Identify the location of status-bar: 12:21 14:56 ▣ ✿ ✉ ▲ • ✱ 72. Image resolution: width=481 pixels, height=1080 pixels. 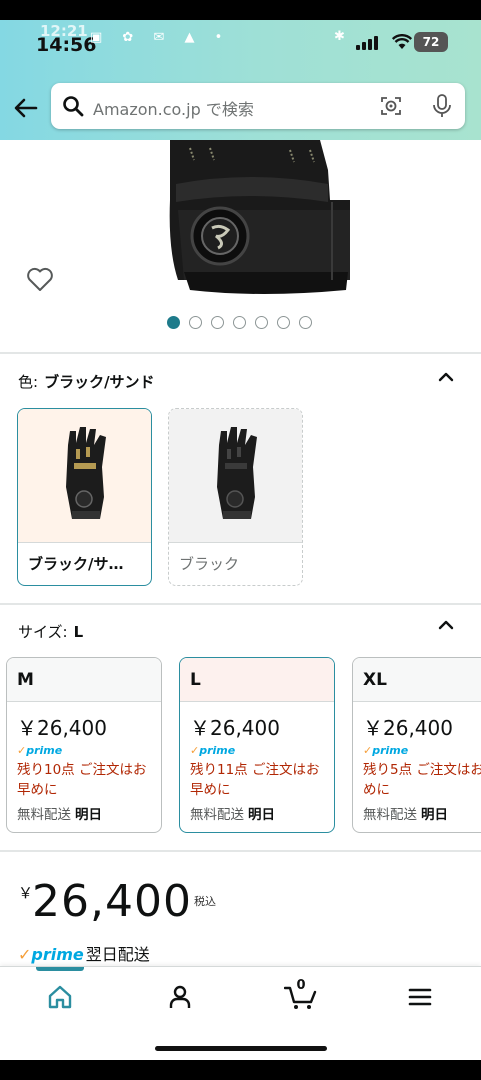
(240, 45).